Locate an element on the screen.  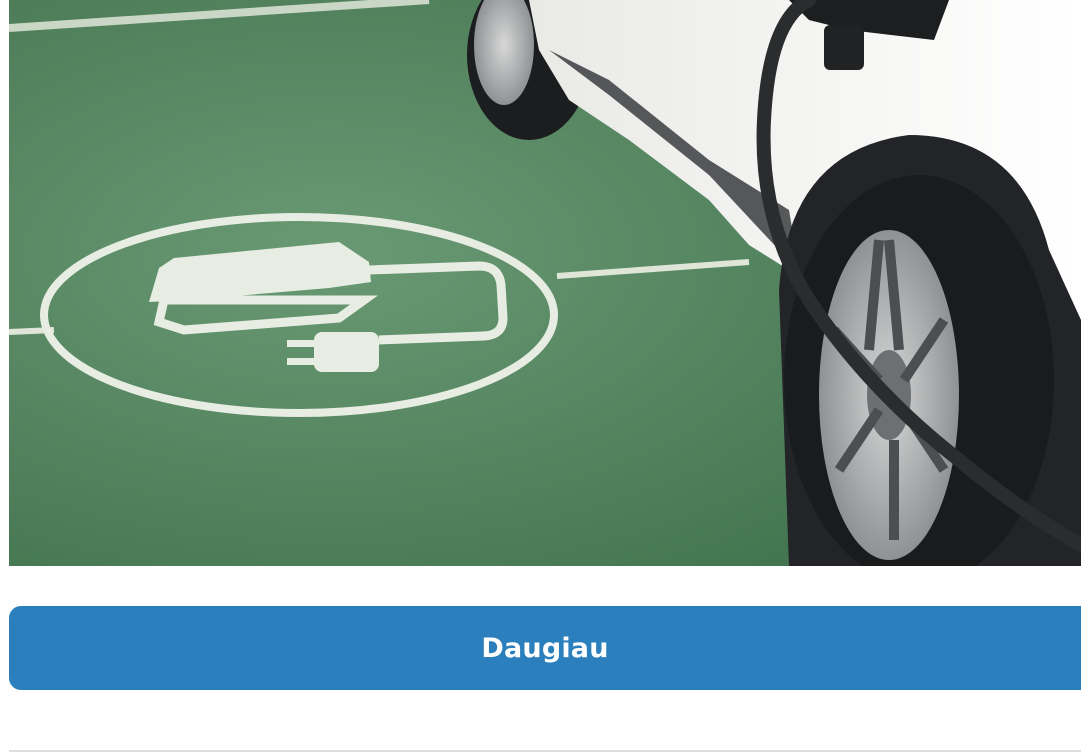
more-button: Daugiau is located at coordinates (545, 648).